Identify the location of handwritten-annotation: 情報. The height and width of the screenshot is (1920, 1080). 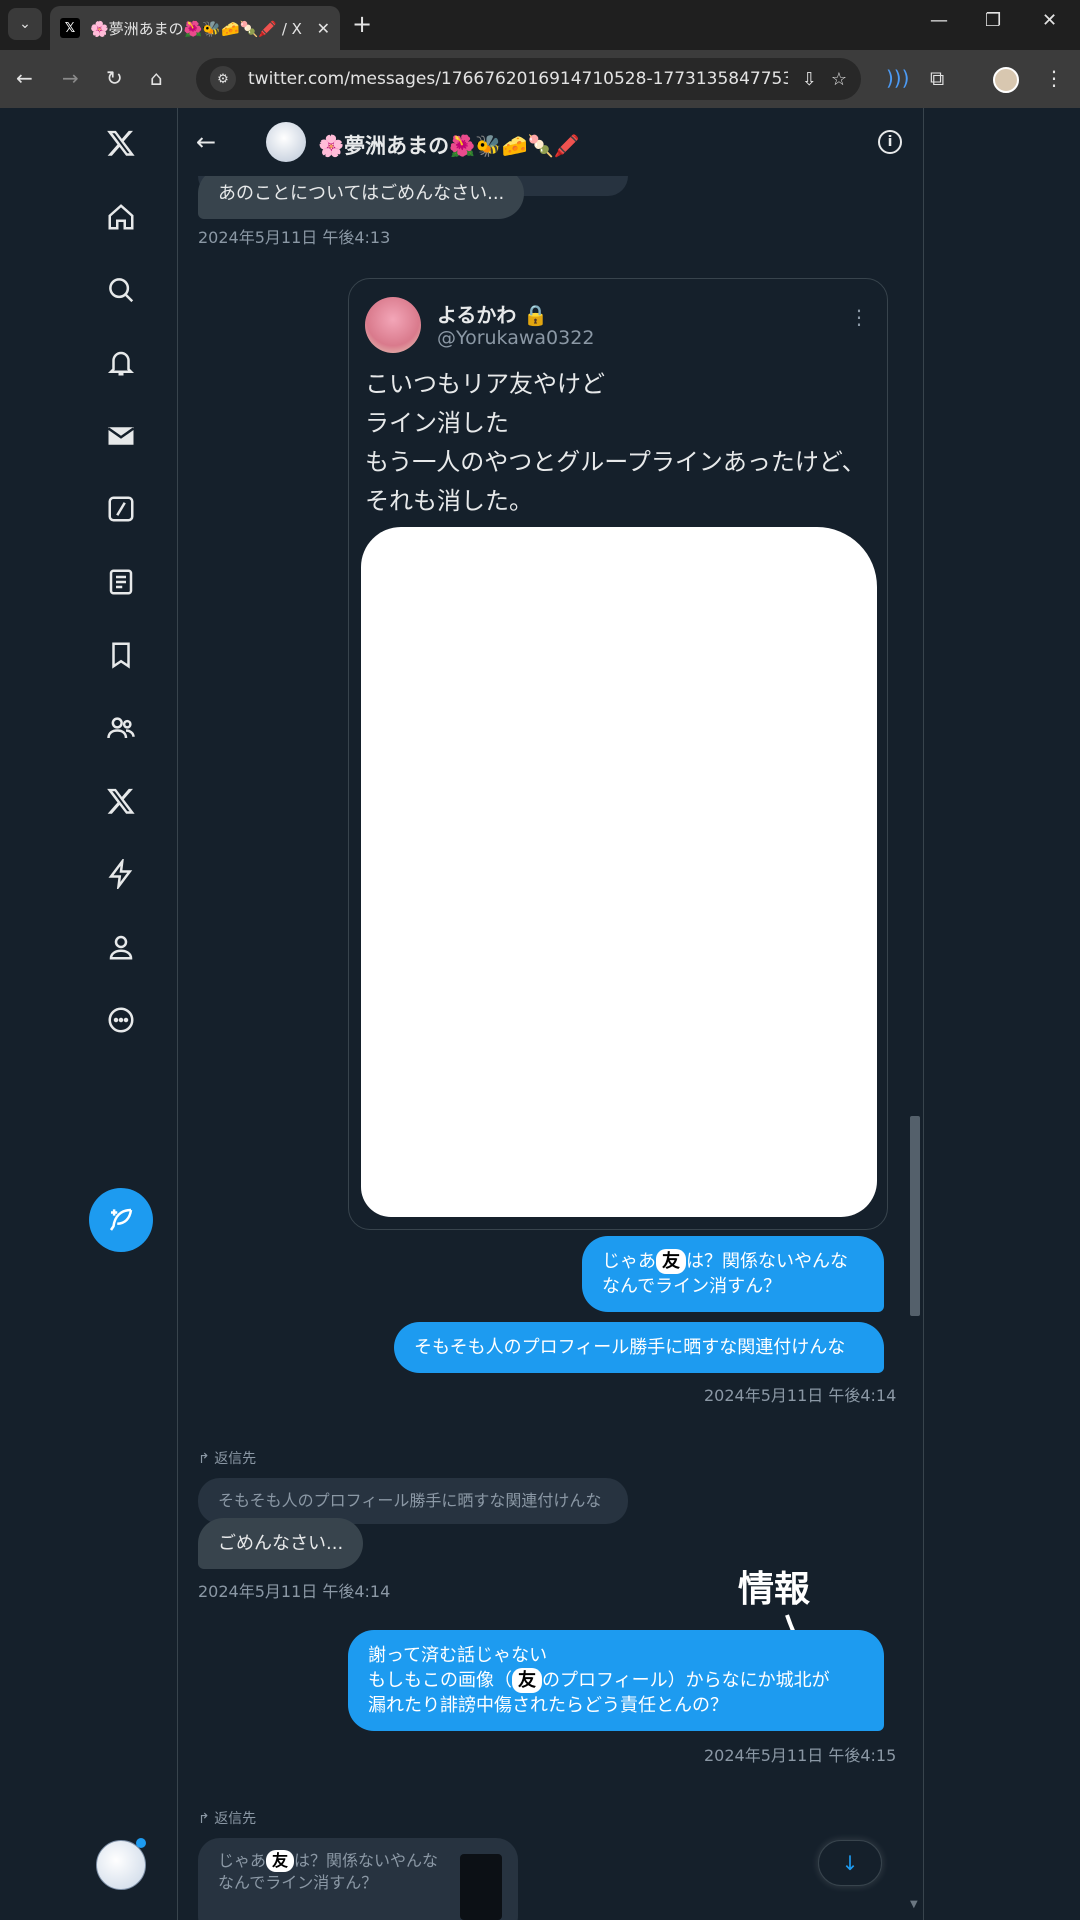
(774, 1589).